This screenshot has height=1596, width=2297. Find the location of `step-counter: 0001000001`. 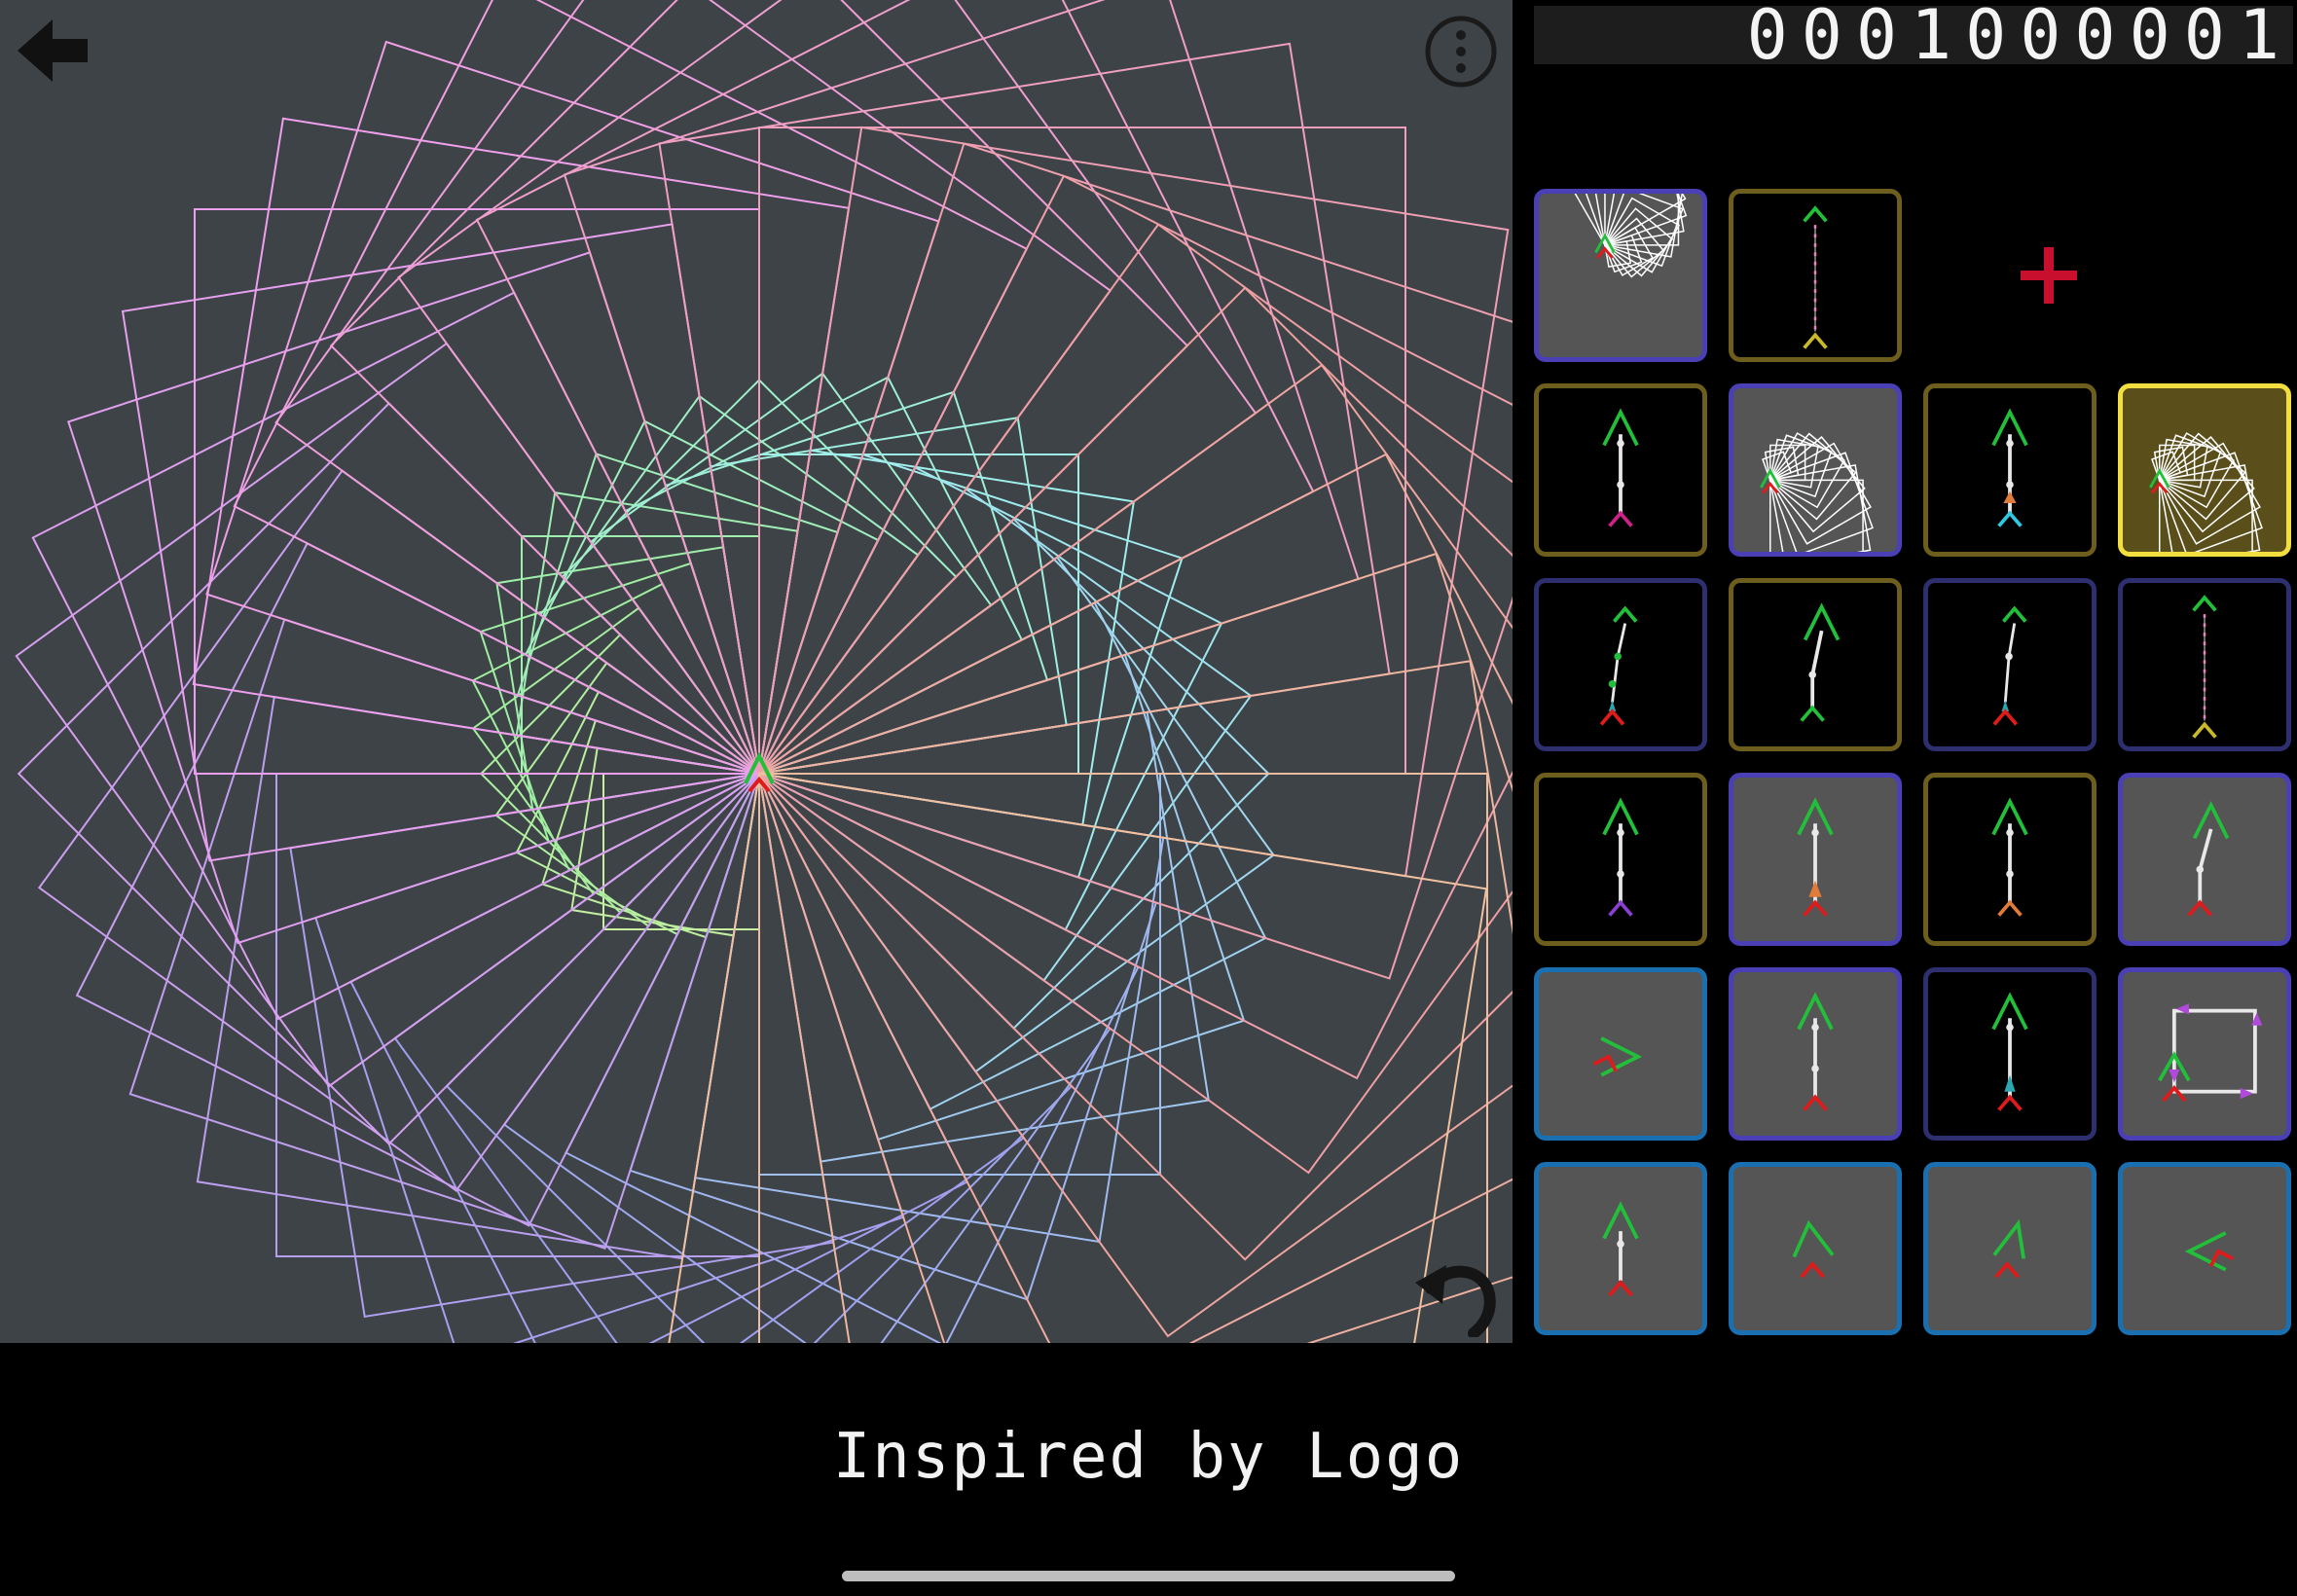

step-counter: 0001000001 is located at coordinates (1914, 35).